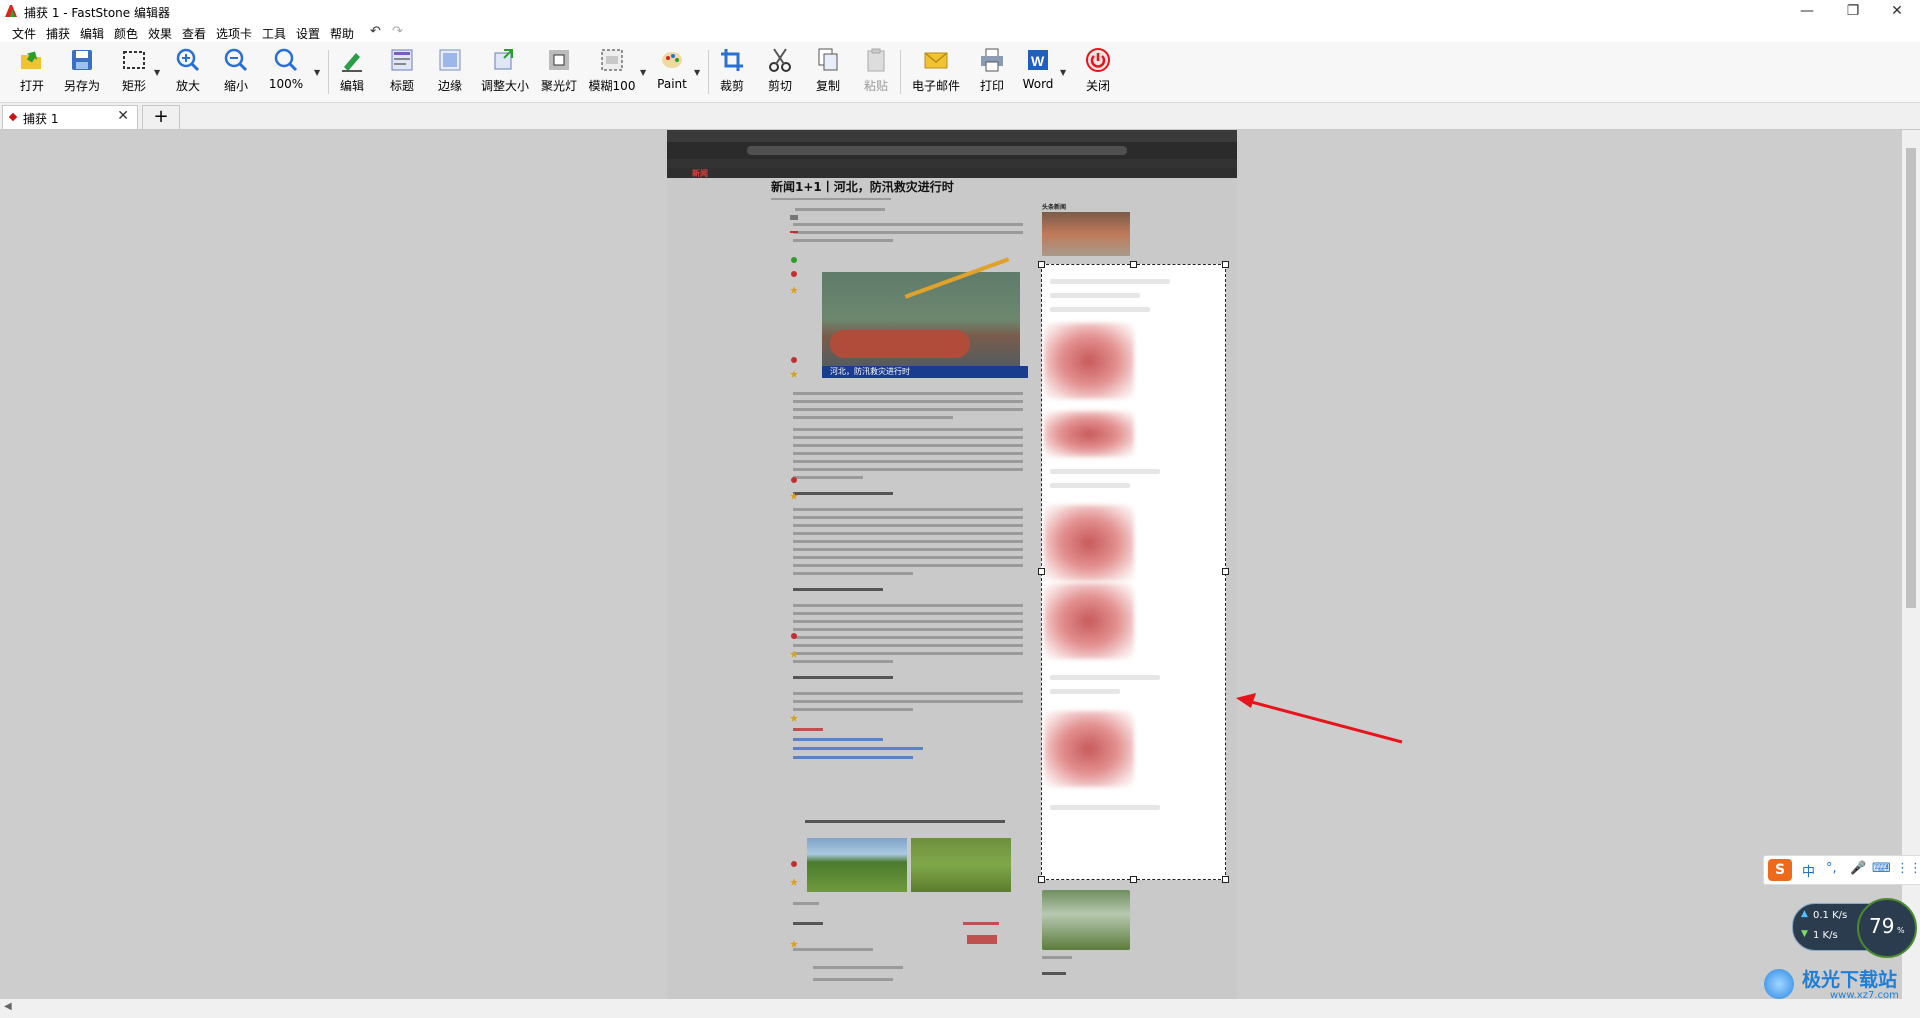 The width and height of the screenshot is (1920, 1018). Describe the element at coordinates (375, 31) in the screenshot. I see `undo-icon: ↶` at that location.